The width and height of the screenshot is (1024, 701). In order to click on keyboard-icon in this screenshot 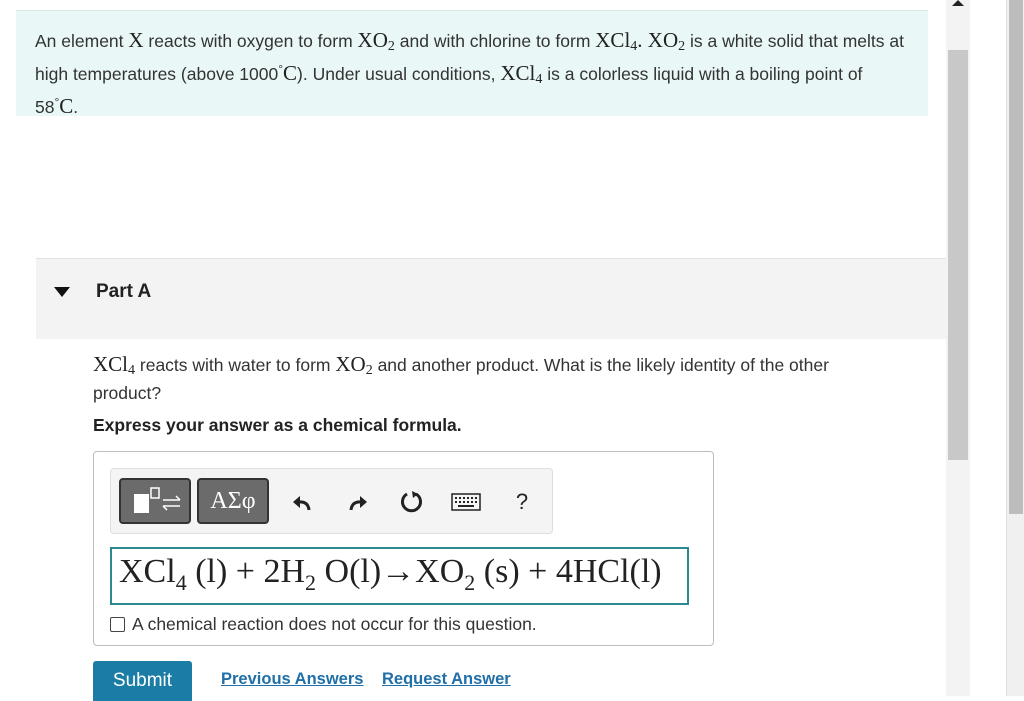, I will do `click(466, 502)`.